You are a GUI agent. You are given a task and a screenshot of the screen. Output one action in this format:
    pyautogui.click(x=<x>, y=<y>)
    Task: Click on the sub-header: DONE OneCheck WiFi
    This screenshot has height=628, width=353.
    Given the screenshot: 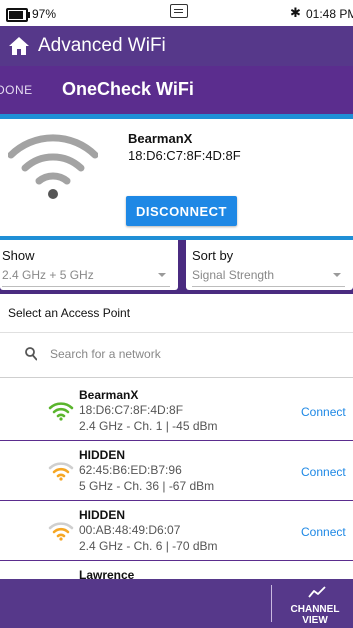 What is the action you would take?
    pyautogui.click(x=176, y=90)
    